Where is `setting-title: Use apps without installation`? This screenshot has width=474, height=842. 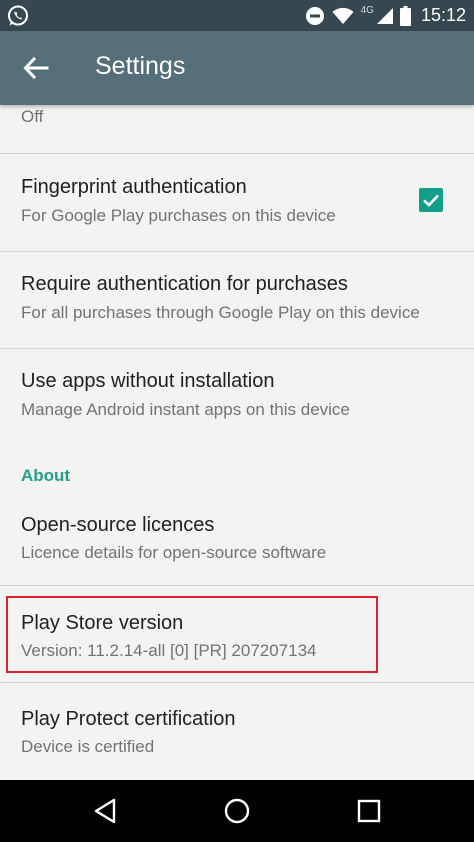
setting-title: Use apps without installation is located at coordinates (148, 381).